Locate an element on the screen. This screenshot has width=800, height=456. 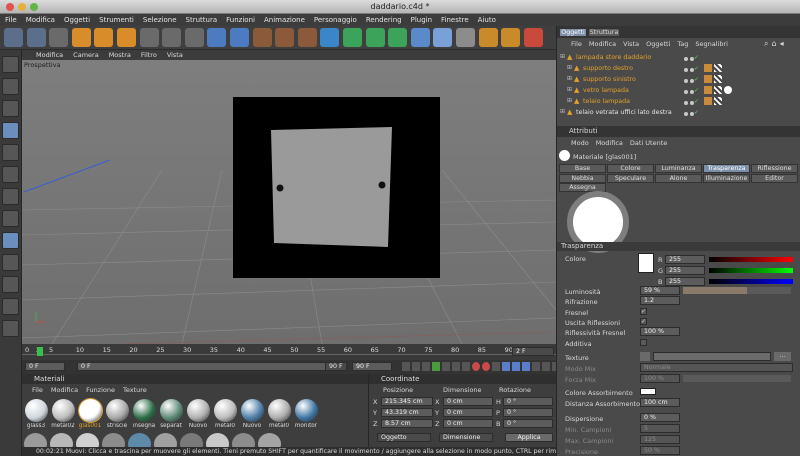
param-key-icon is located at coordinates (536, 366).